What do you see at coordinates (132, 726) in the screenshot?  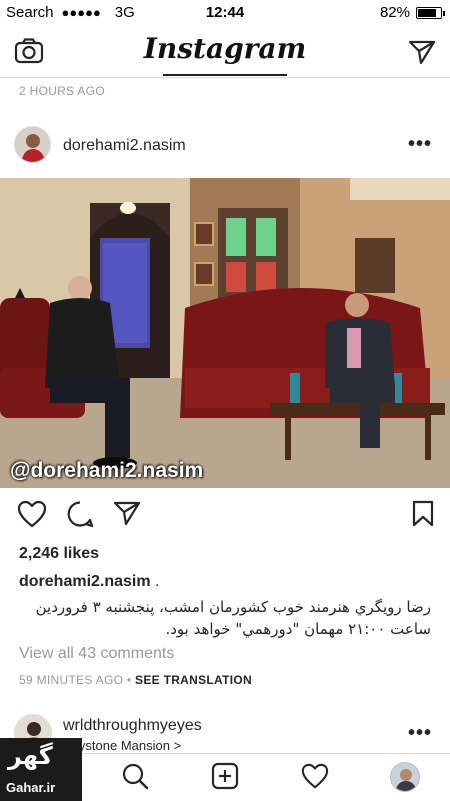 I see `next-post-username: wrldthroughmyeyes` at bounding box center [132, 726].